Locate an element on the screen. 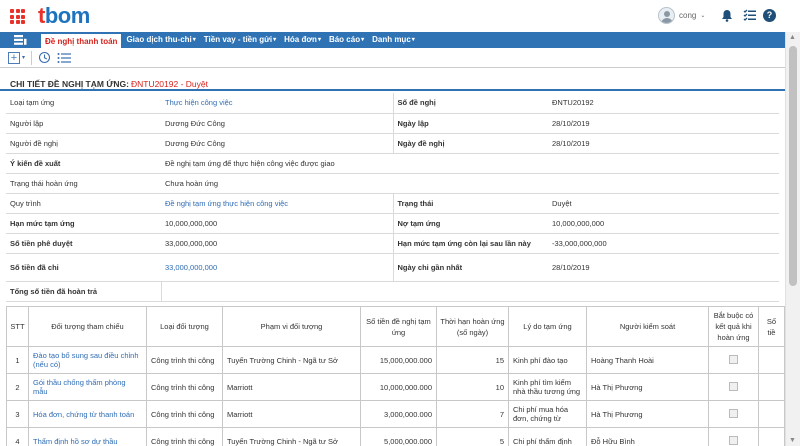  cell-so-tien: 10,000,000.000 is located at coordinates (398, 387).